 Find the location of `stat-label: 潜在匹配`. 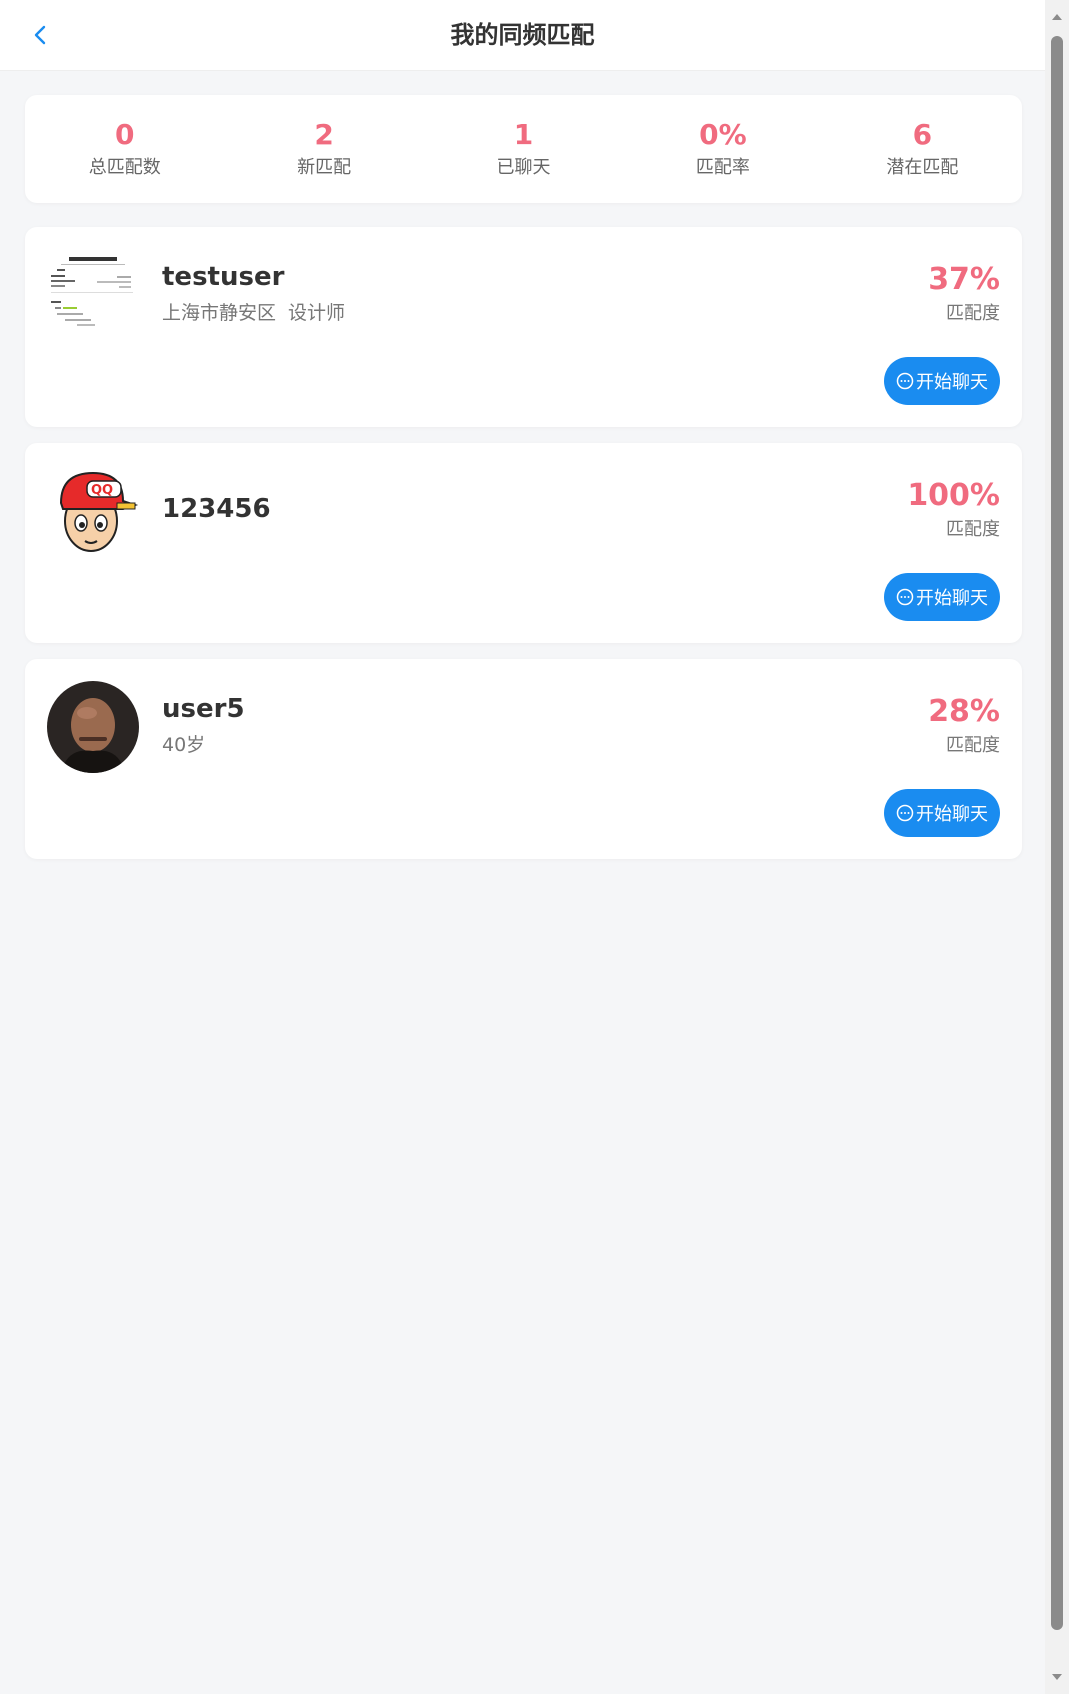

stat-label: 潜在匹配 is located at coordinates (922, 167).